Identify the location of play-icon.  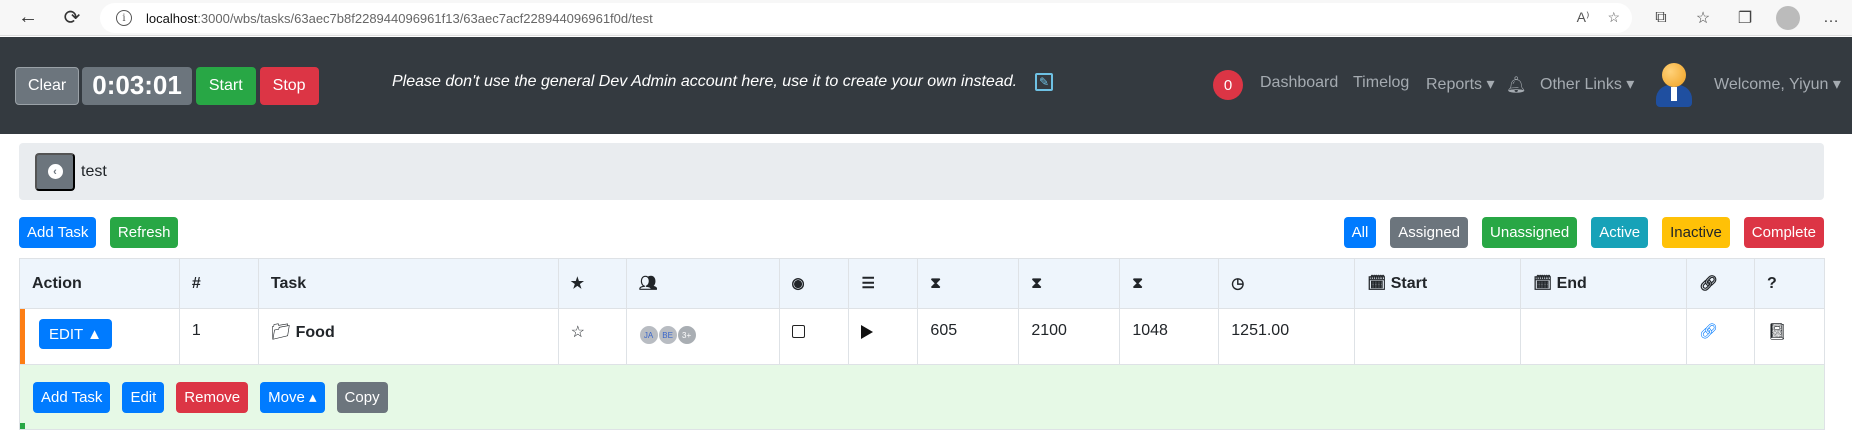
(867, 332).